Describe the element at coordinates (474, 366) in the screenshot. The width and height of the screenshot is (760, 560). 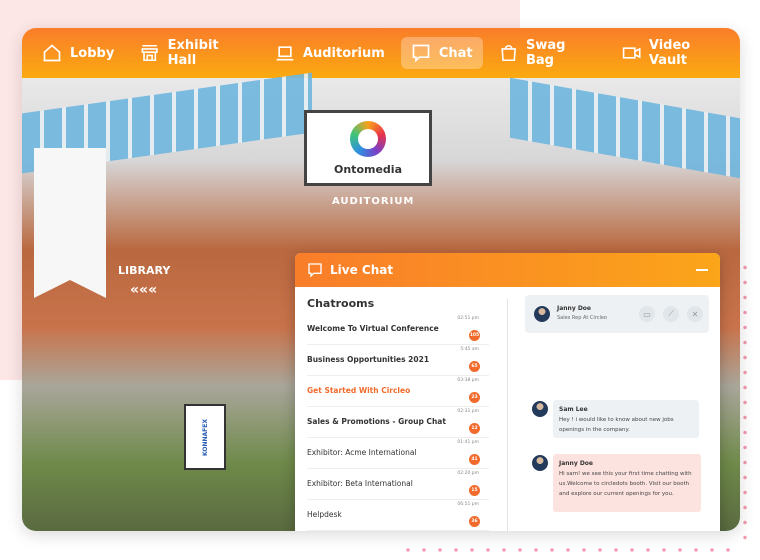
I see `unread-badge: 65` at that location.